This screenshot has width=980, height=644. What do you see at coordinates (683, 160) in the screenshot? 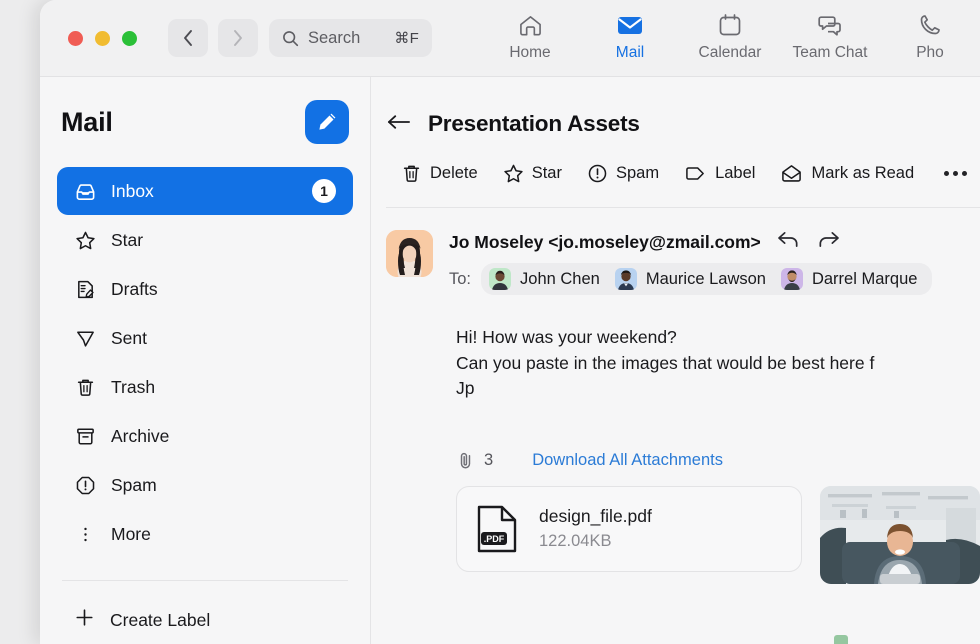
I see `message-toolbar: Delete Star Spam Label Mark as Read` at bounding box center [683, 160].